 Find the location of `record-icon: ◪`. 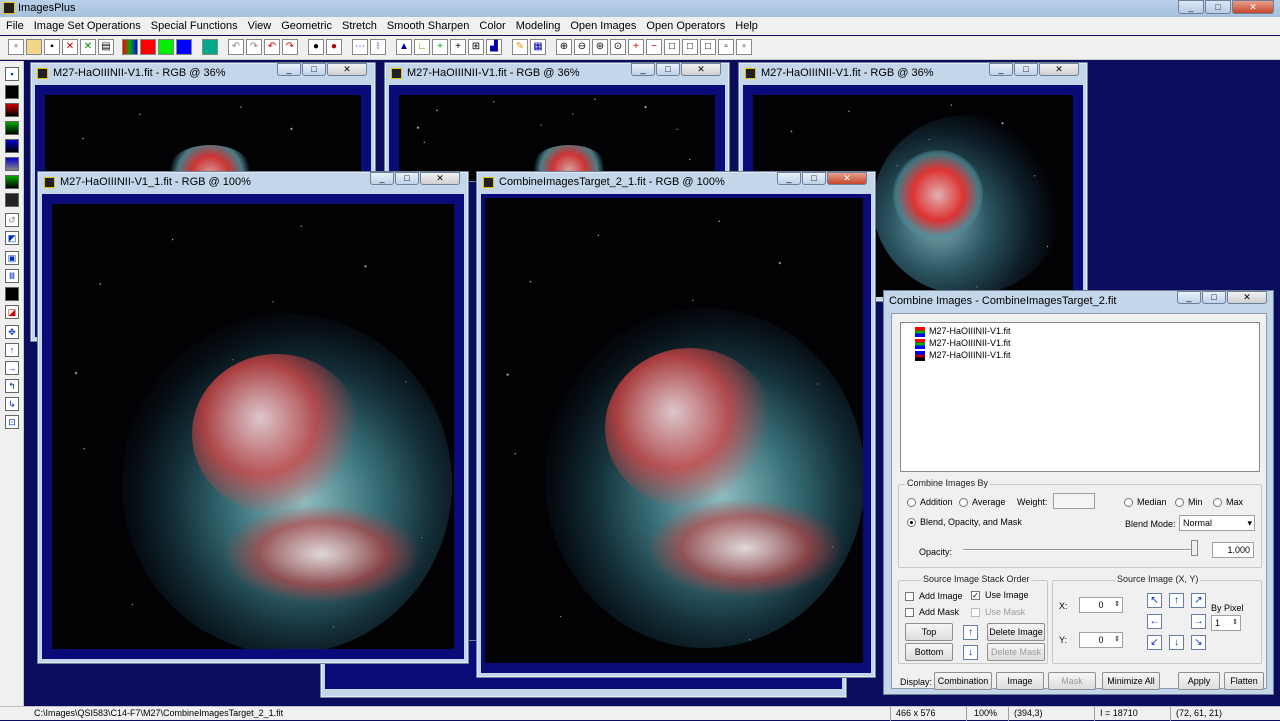

record-icon: ◪ is located at coordinates (12, 312).